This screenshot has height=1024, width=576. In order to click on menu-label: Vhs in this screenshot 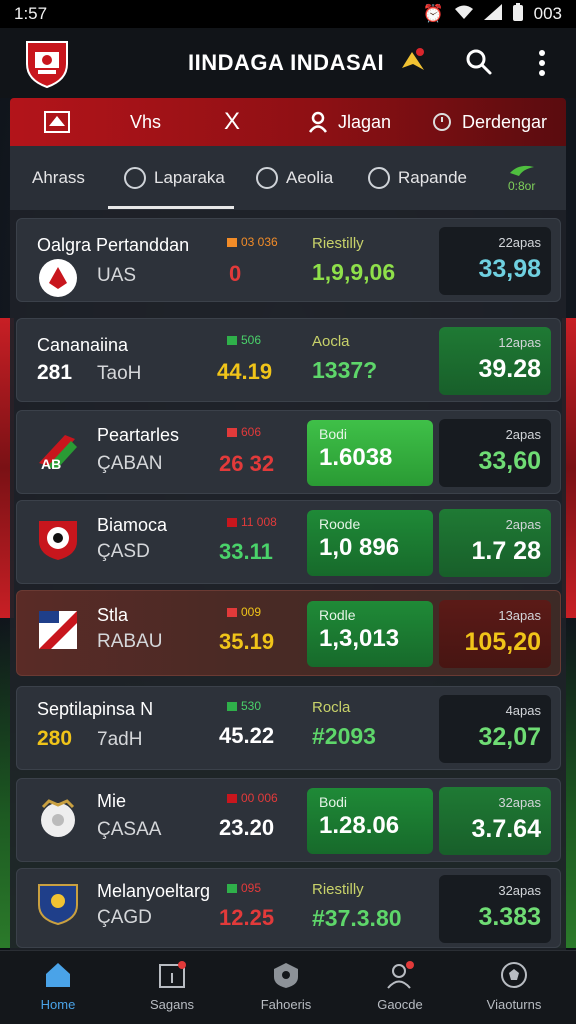, I will do `click(146, 121)`.